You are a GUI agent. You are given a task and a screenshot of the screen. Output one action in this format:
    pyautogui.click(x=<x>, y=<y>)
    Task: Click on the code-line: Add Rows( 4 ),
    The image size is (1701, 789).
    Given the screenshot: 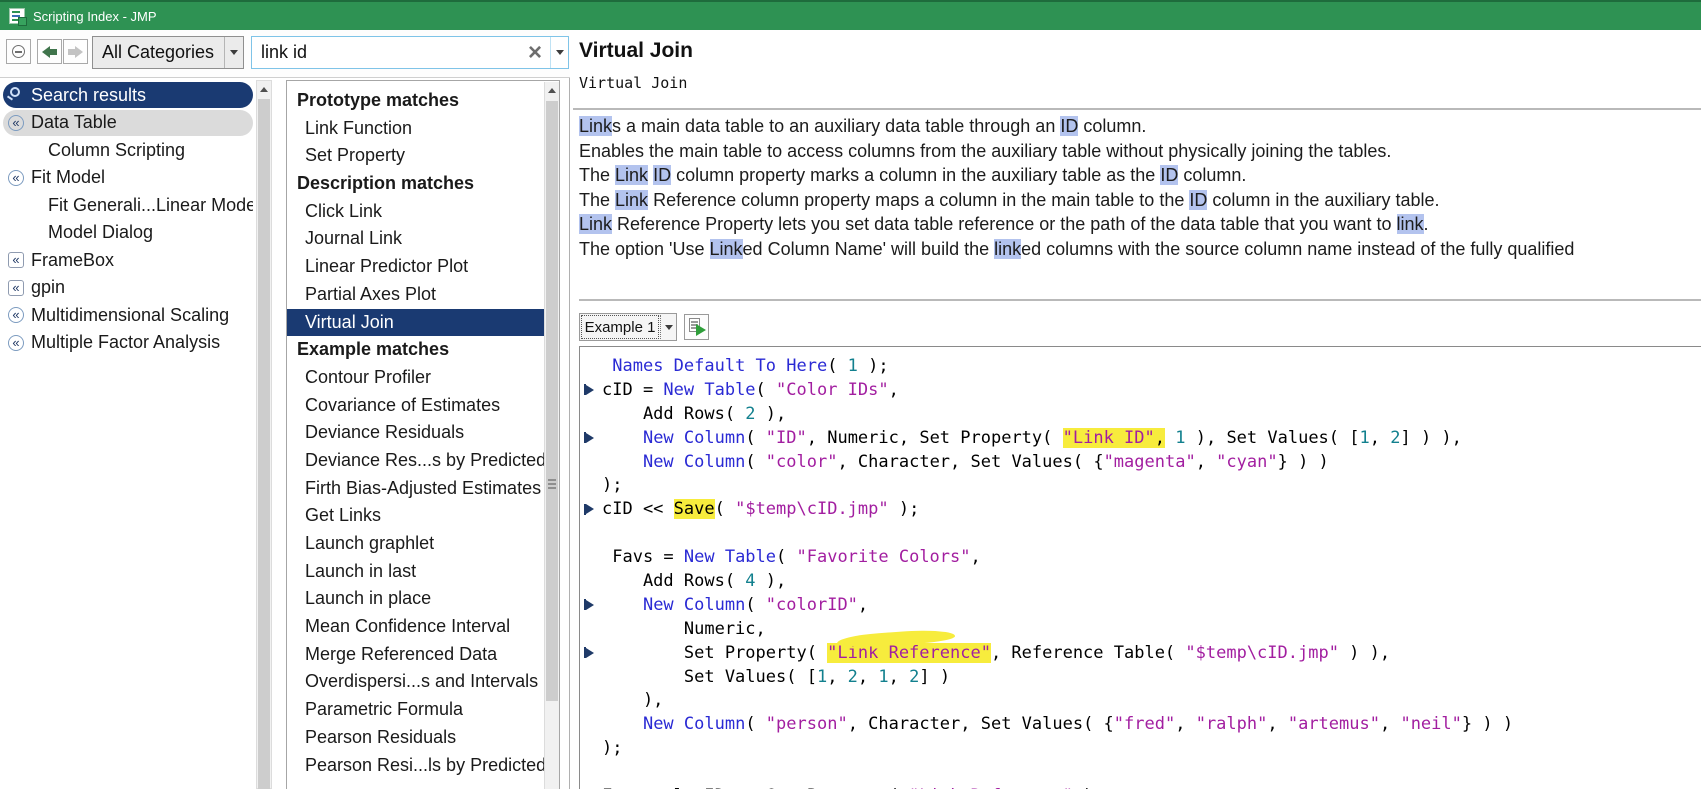 What is the action you would take?
    pyautogui.click(x=694, y=581)
    